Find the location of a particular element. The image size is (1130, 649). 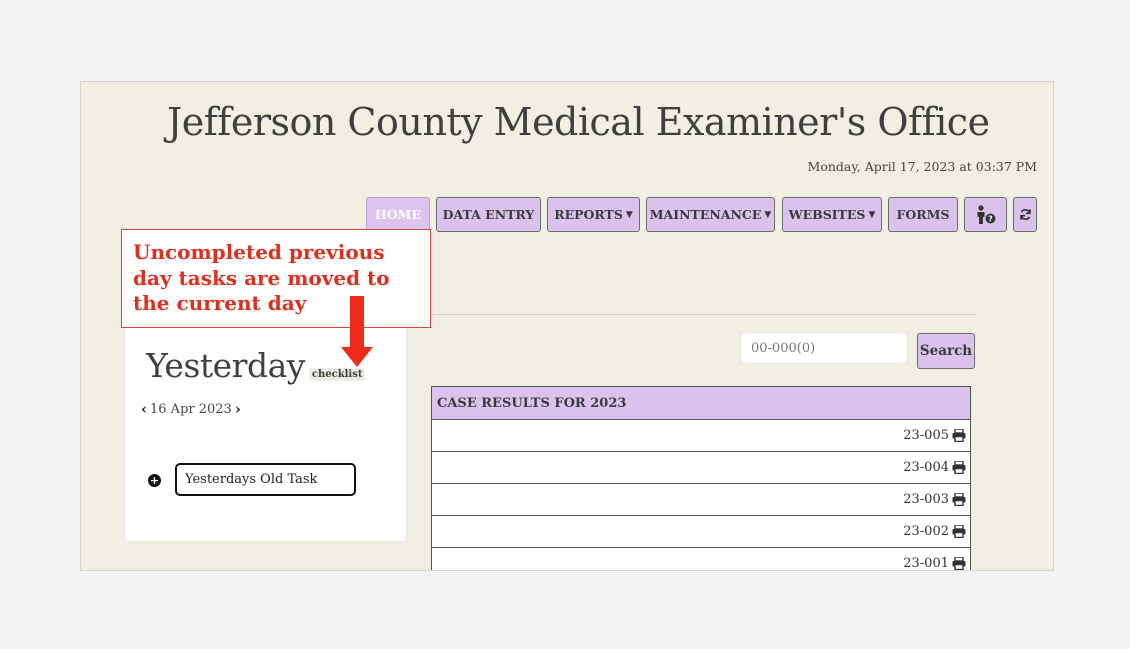

case-link: 23-002 is located at coordinates (926, 531).